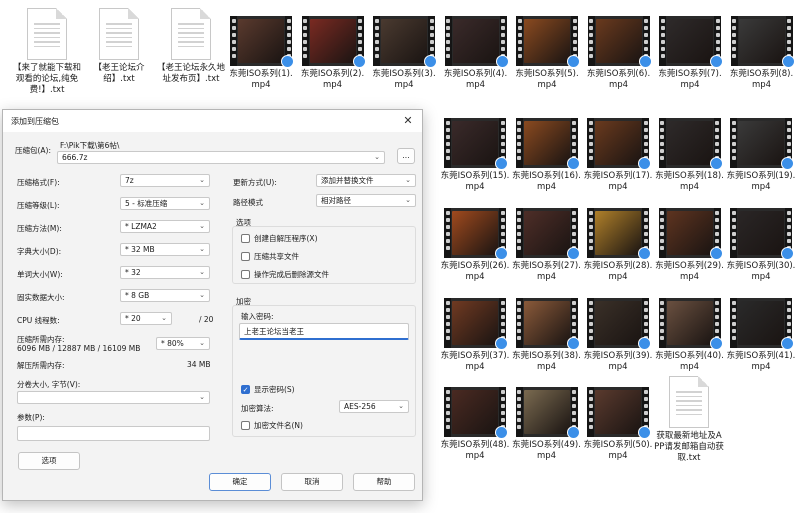 The image size is (800, 513). I want to click on options-button: 选项, so click(49, 461).